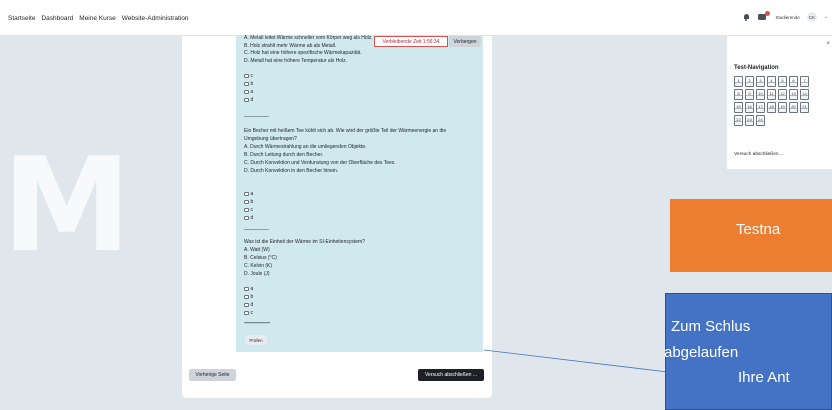 This screenshot has height=410, width=832. I want to click on option-label: a, so click(252, 92).